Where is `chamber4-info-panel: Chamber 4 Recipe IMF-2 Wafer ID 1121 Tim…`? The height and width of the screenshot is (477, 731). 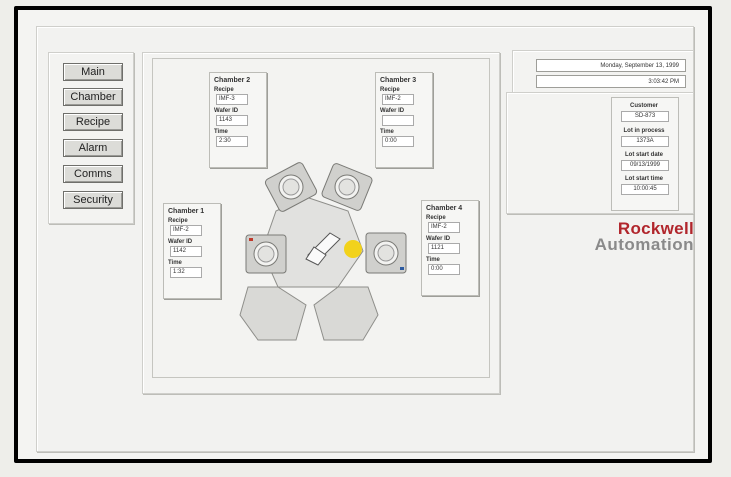
chamber4-info-panel: Chamber 4 Recipe IMF-2 Wafer ID 1121 Tim… is located at coordinates (450, 248).